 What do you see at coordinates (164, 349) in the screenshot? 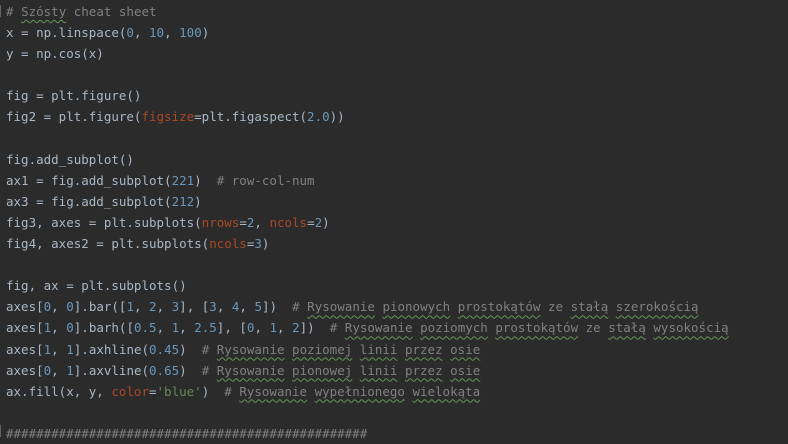
I see `code-token-number: 0.45` at bounding box center [164, 349].